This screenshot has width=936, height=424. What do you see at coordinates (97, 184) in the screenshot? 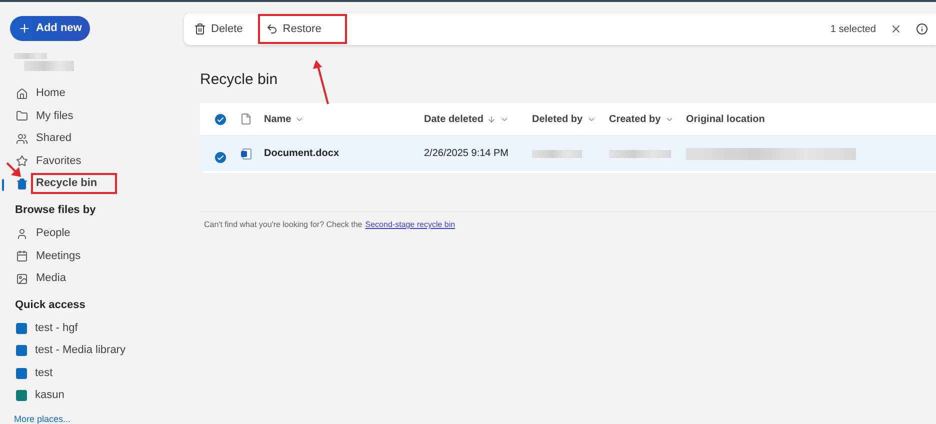
I see `nav-item: Recycle bin` at bounding box center [97, 184].